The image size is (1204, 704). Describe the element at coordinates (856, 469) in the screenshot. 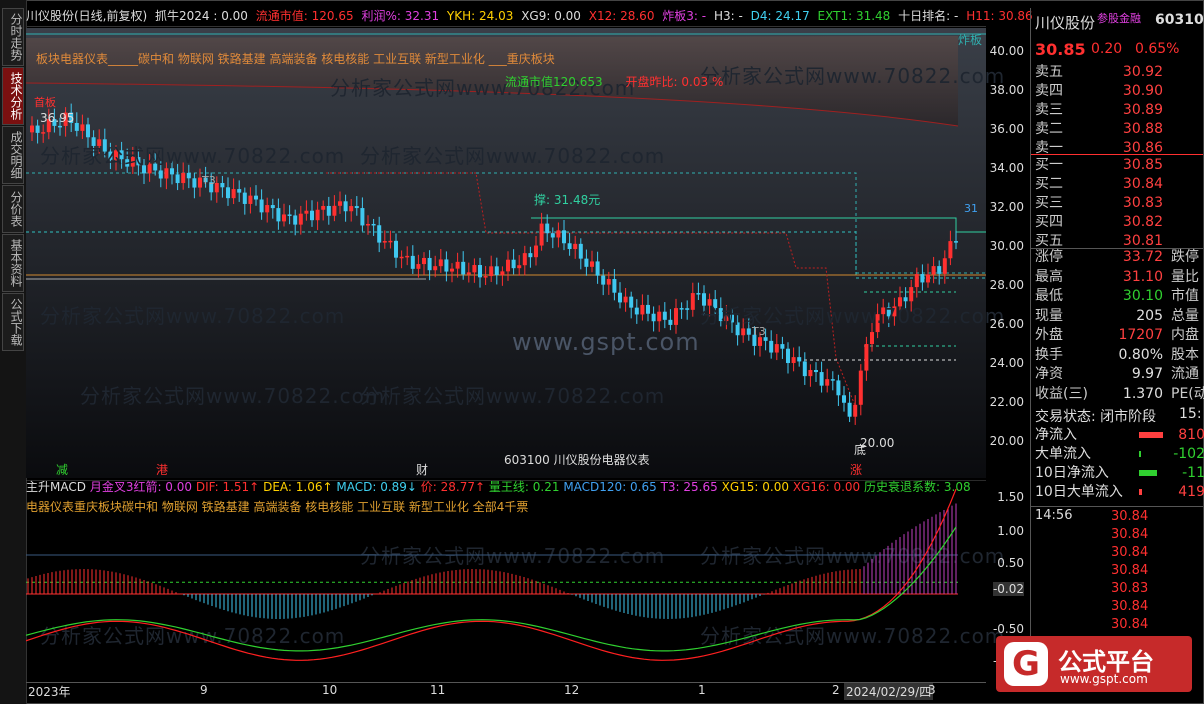

I see `marker-zhang: 涨` at that location.